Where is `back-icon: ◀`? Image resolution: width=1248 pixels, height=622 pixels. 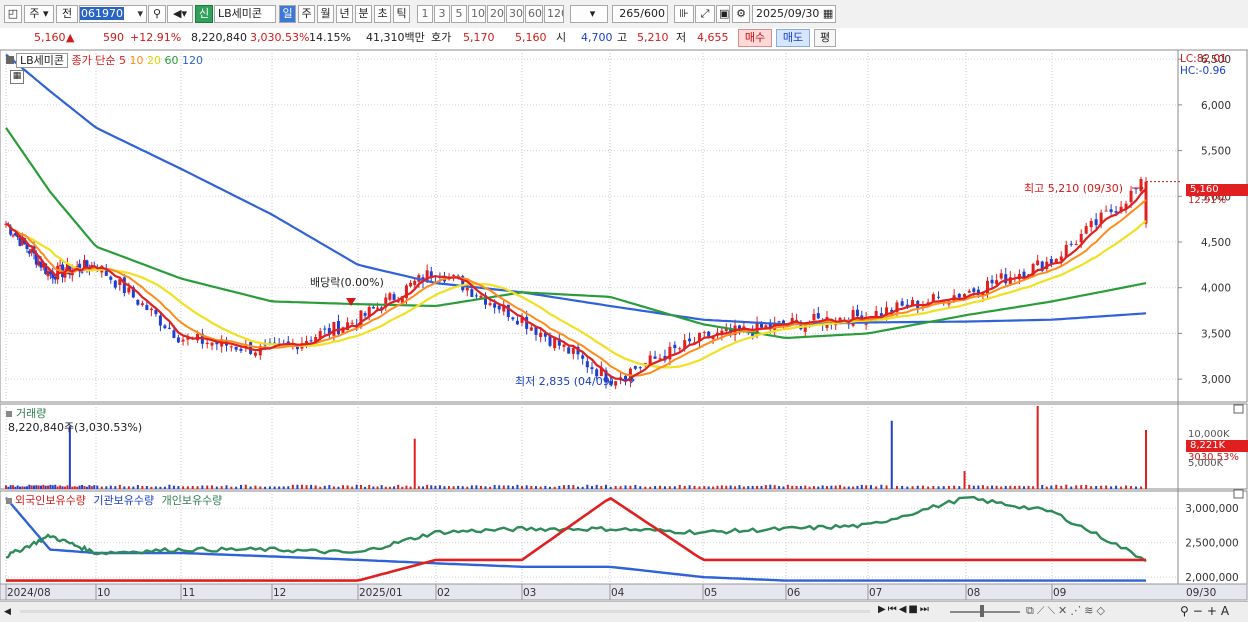
back-icon: ◀ is located at coordinates (904, 609).